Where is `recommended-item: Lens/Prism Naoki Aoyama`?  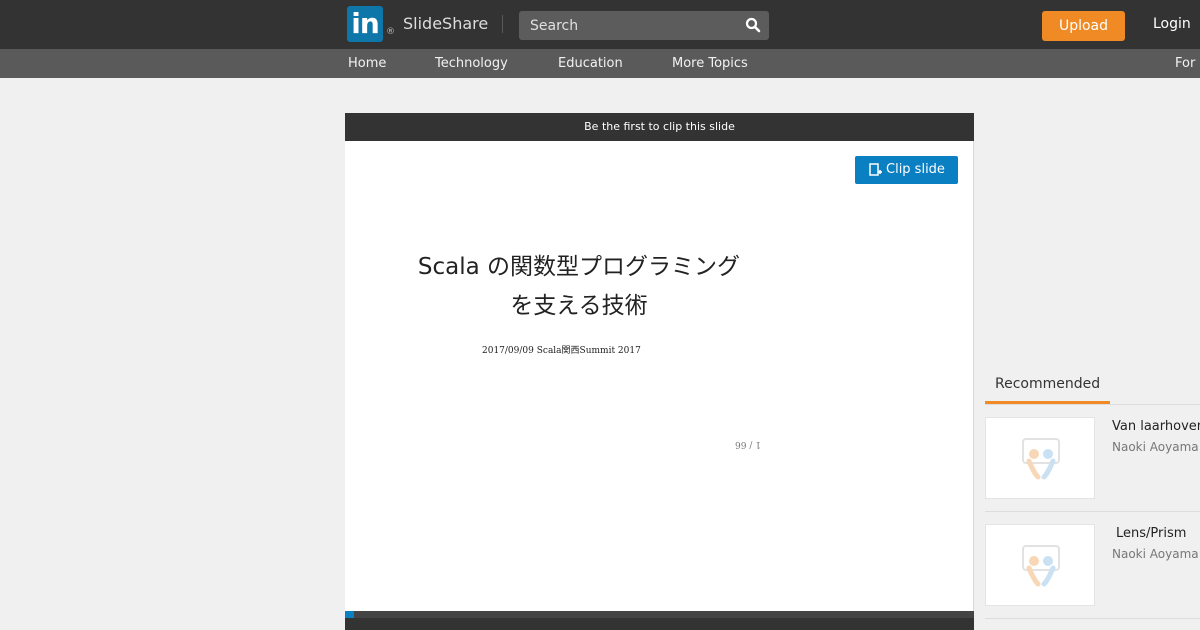 recommended-item: Lens/Prism Naoki Aoyama is located at coordinates (1092, 577).